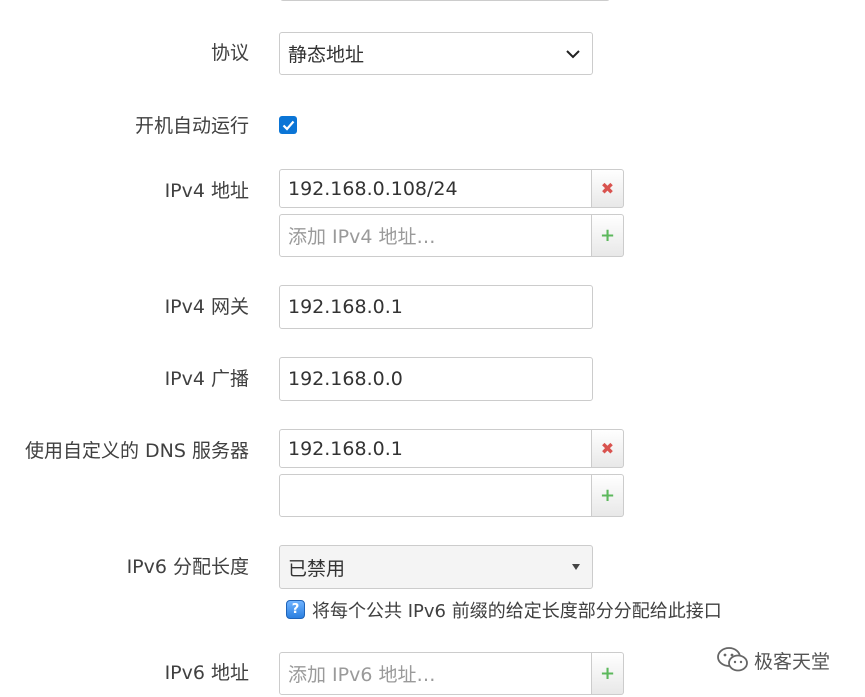  What do you see at coordinates (445, 0) in the screenshot?
I see `previous-field` at bounding box center [445, 0].